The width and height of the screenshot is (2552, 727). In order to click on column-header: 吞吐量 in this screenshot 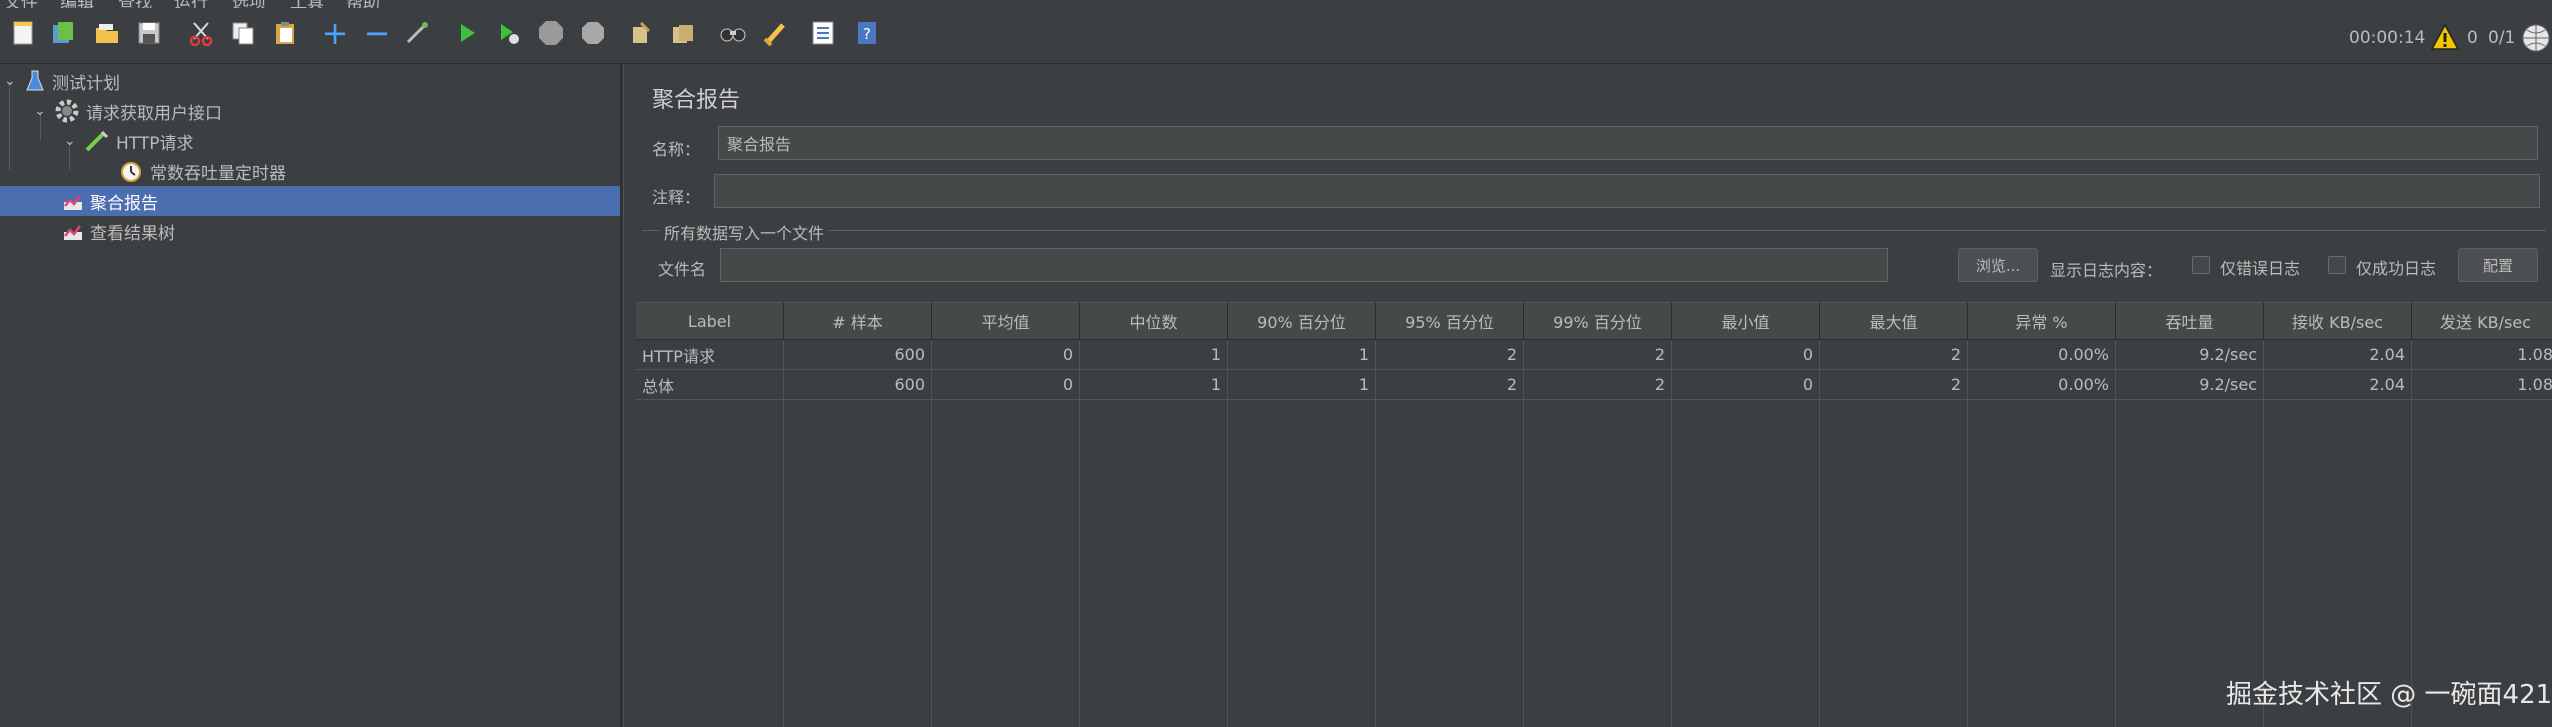, I will do `click(2190, 321)`.